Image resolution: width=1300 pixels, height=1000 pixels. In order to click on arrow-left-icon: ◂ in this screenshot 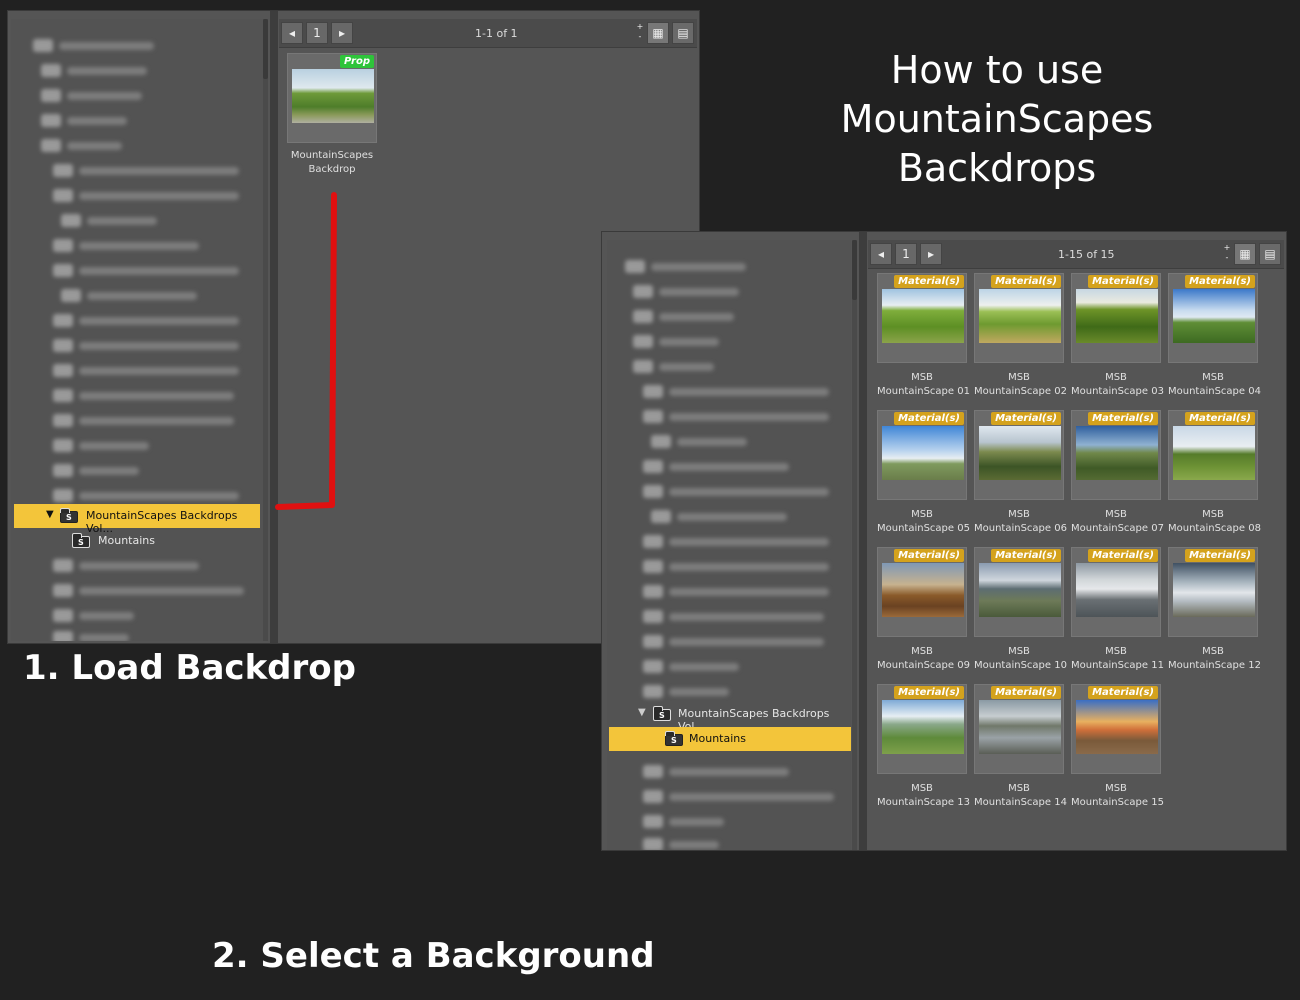, I will do `click(292, 33)`.